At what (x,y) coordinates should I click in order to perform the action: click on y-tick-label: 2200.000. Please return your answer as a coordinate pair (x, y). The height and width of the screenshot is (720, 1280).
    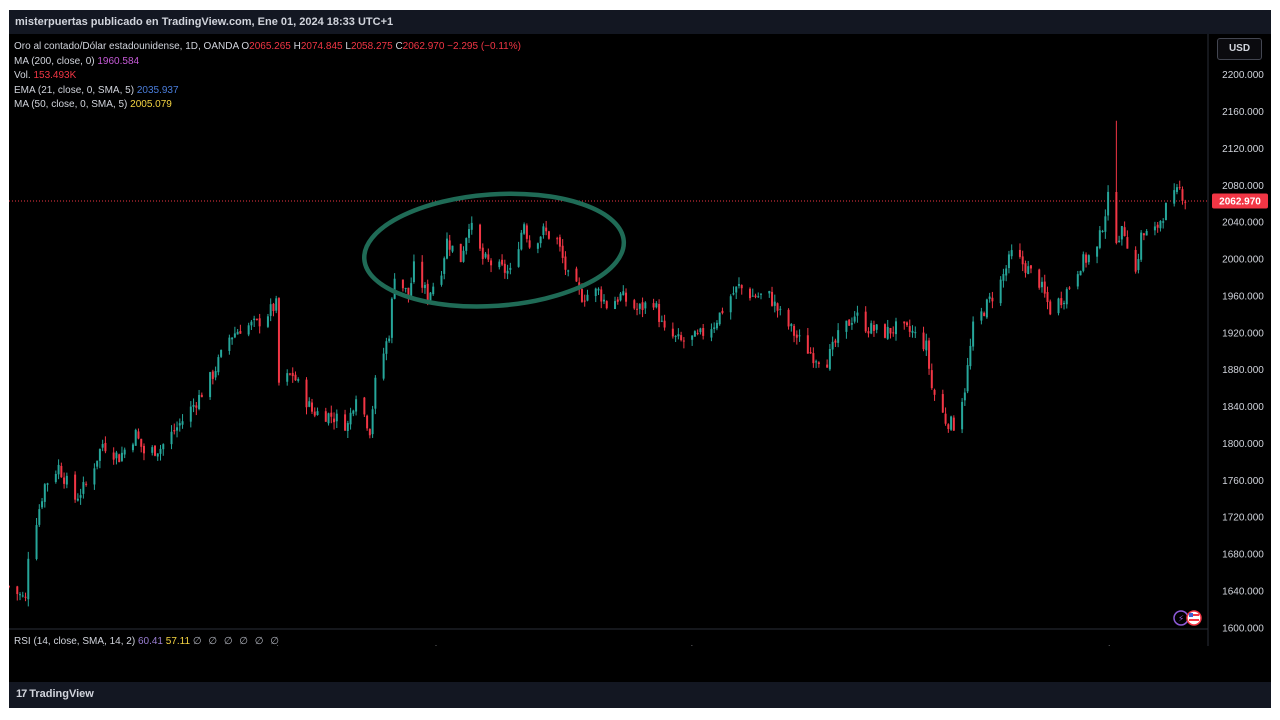
    Looking at the image, I should click on (1243, 75).